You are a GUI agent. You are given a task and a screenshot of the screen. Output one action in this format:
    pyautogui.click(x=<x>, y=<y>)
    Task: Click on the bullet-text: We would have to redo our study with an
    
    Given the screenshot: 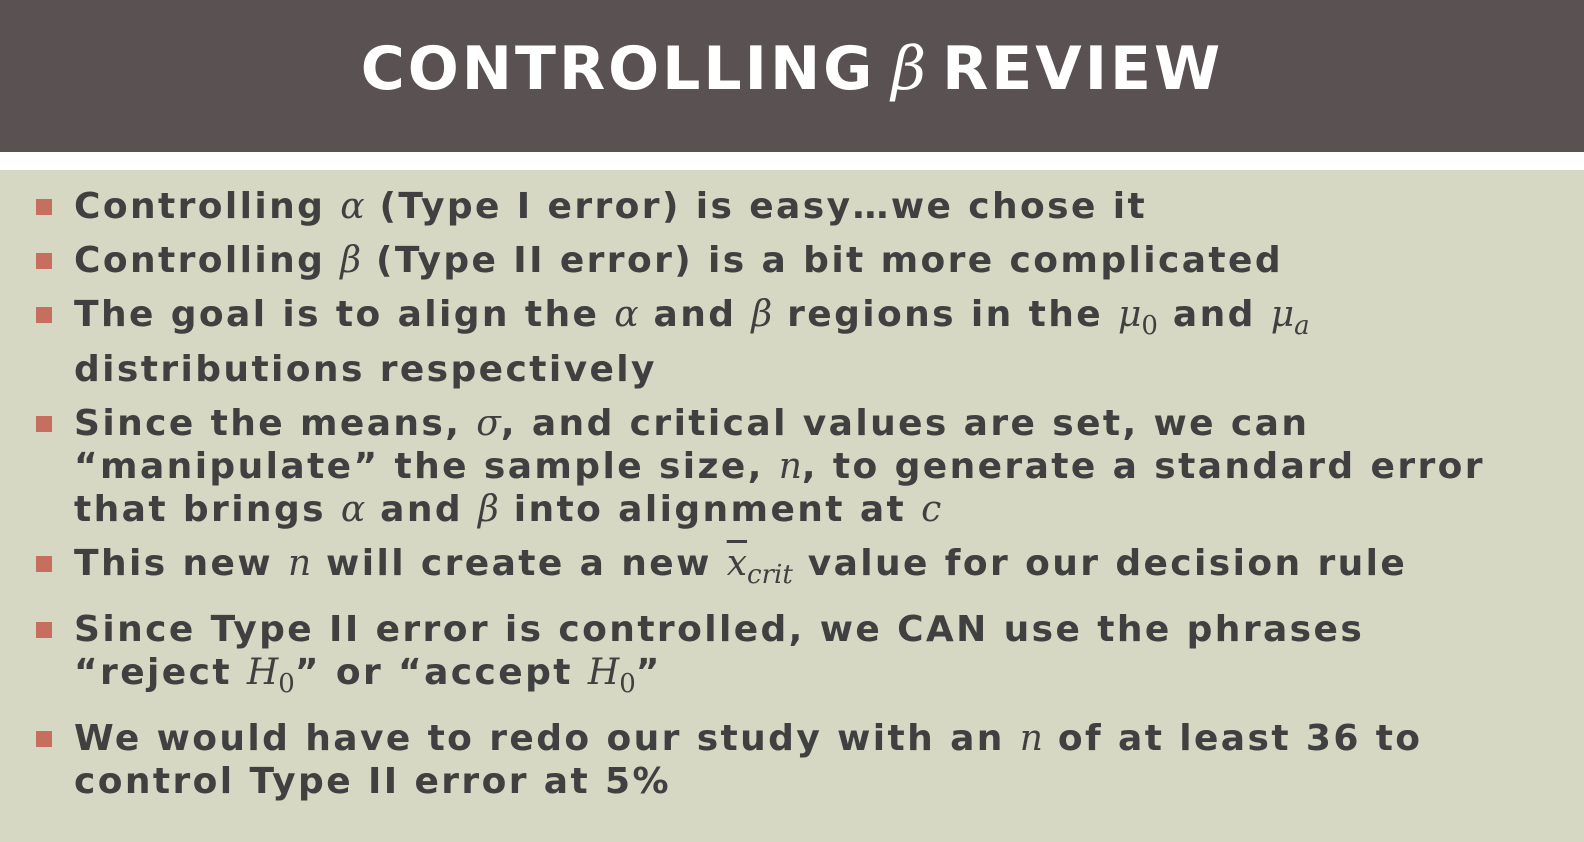 What is the action you would take?
    pyautogui.click(x=547, y=738)
    